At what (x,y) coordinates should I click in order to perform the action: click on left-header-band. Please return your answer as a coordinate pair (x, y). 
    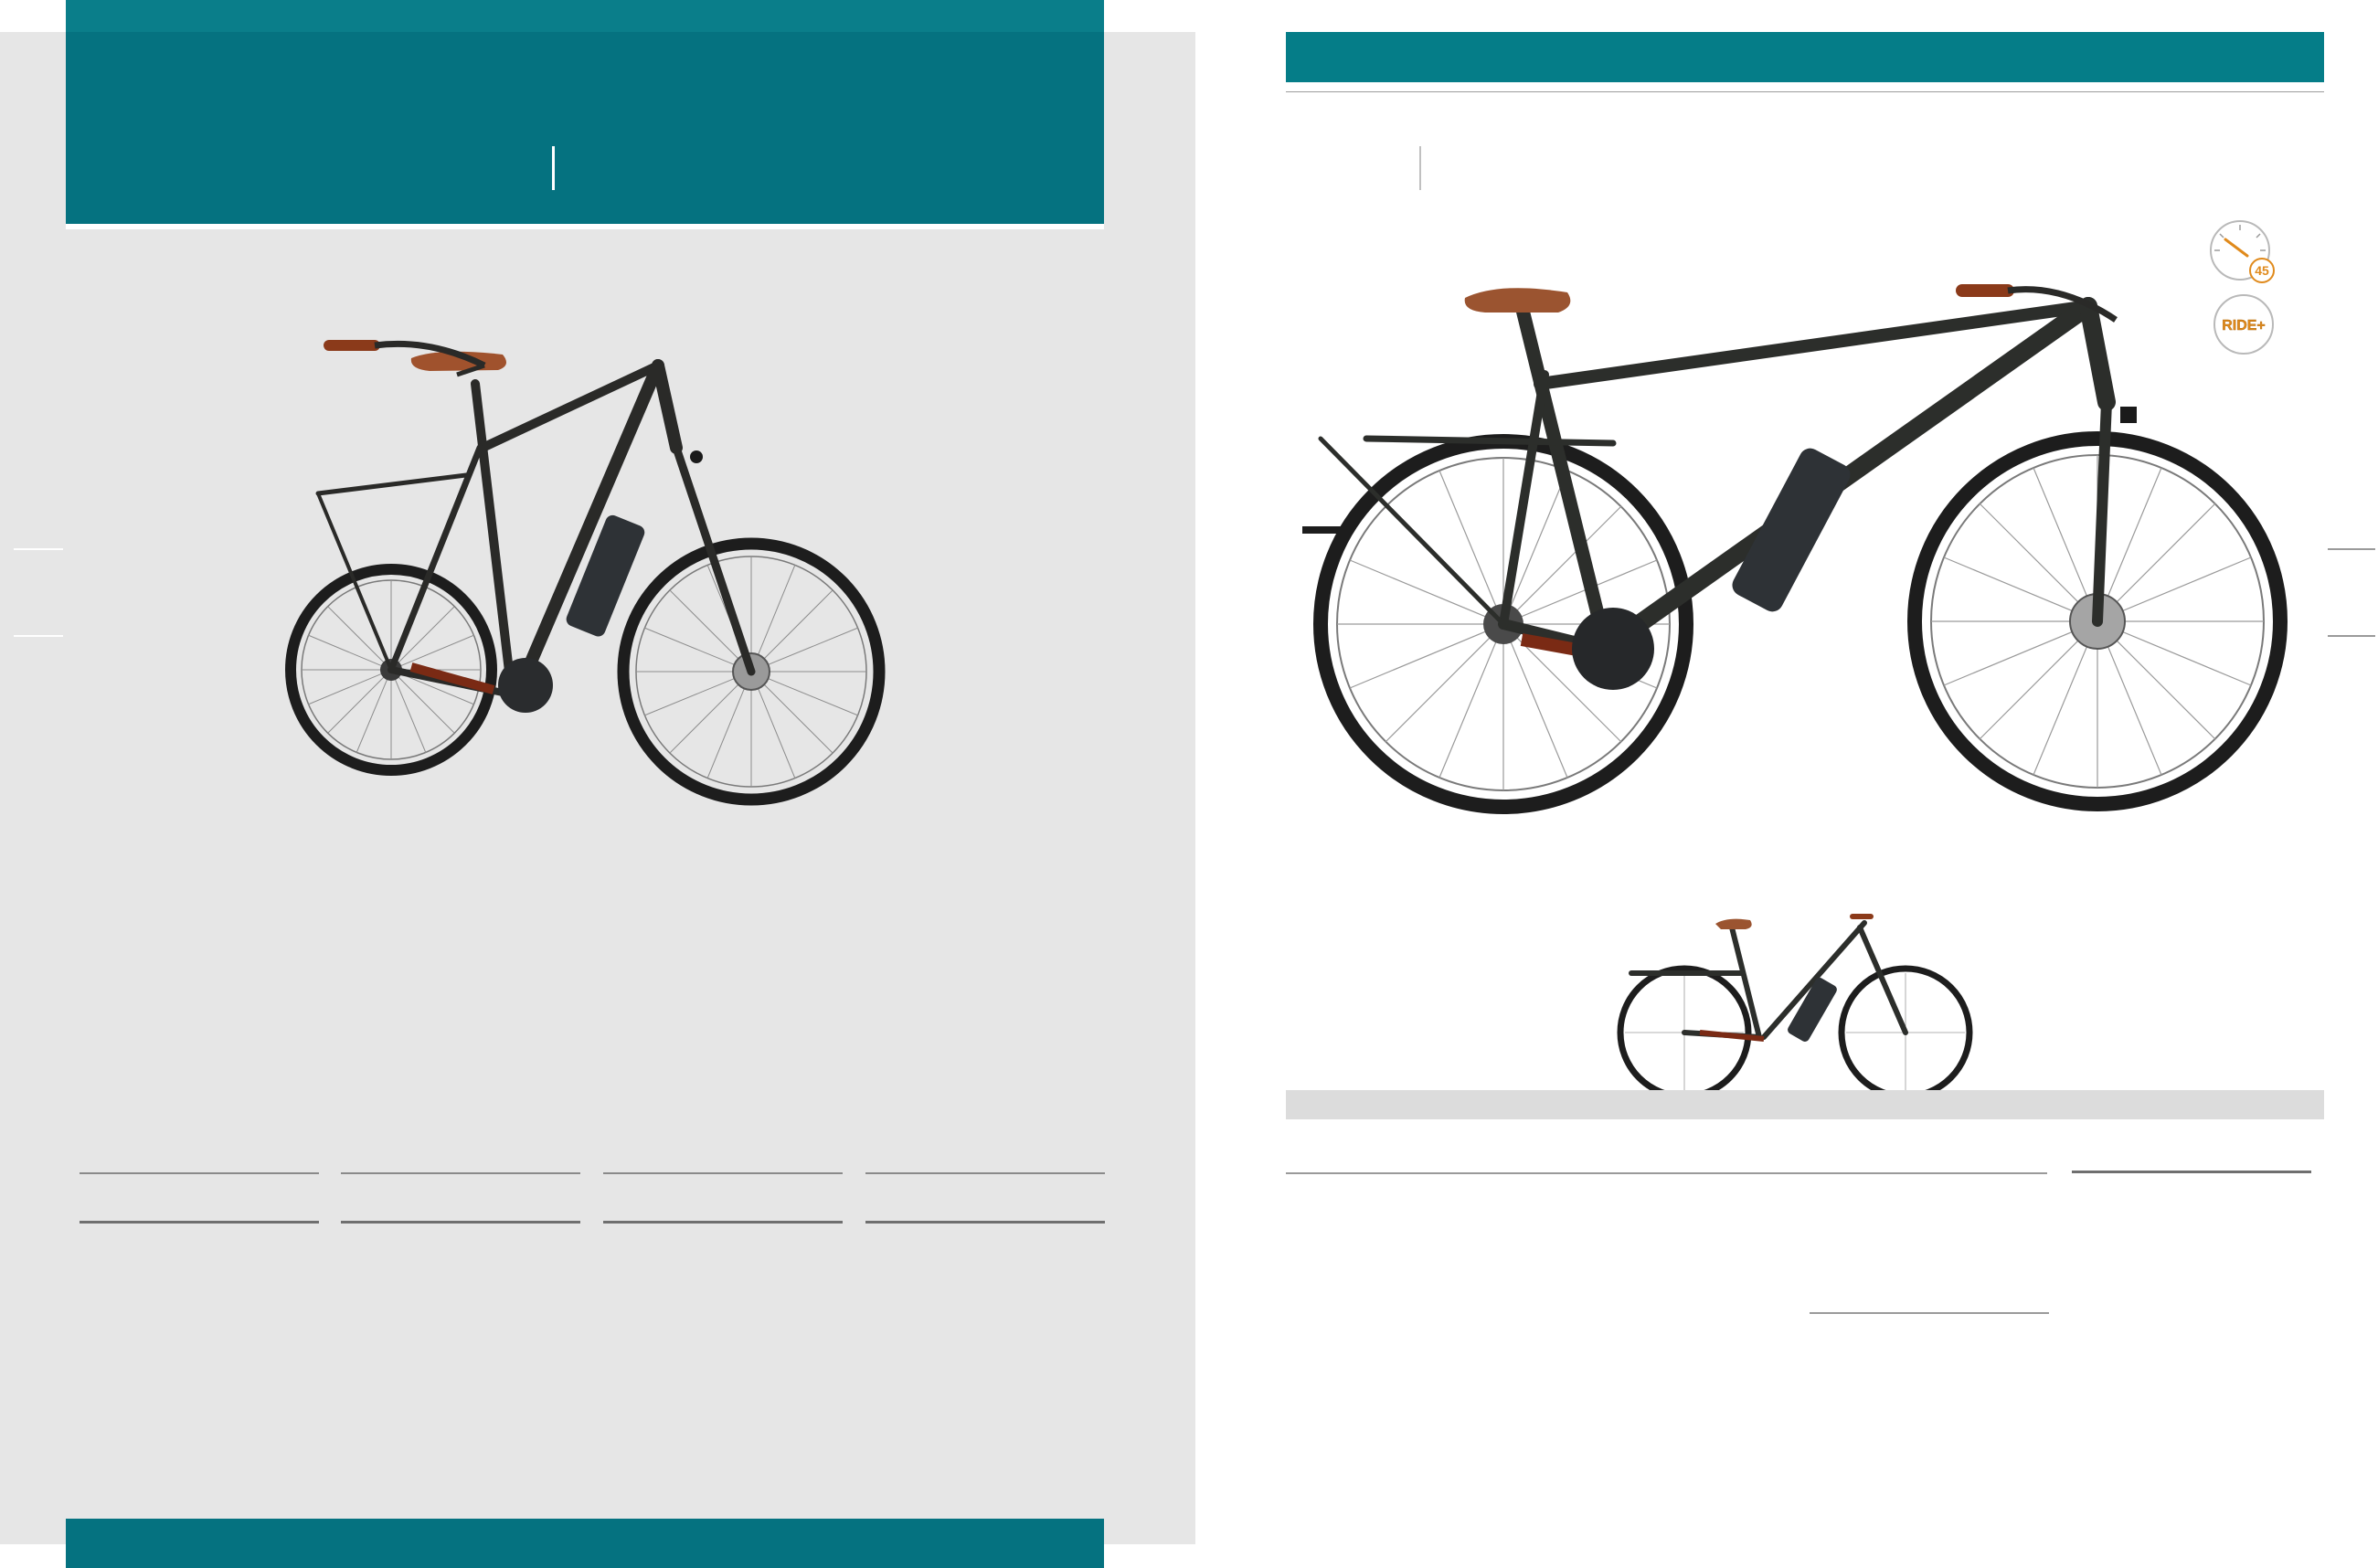
    Looking at the image, I should click on (585, 128).